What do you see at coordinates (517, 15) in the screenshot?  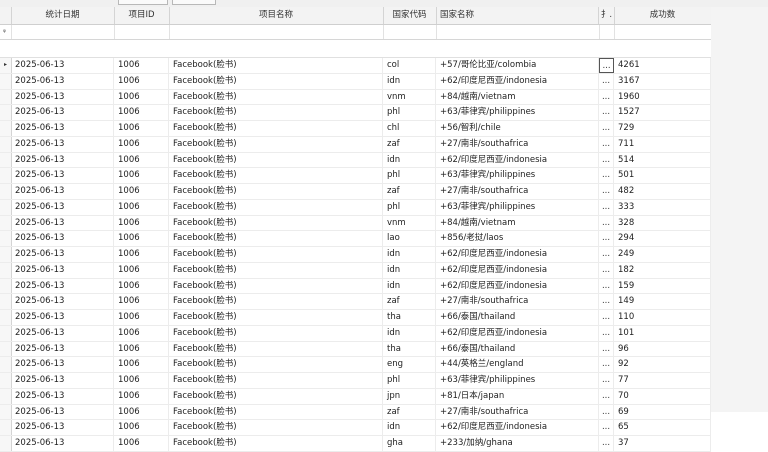 I see `header-country-name: 国家名称` at bounding box center [517, 15].